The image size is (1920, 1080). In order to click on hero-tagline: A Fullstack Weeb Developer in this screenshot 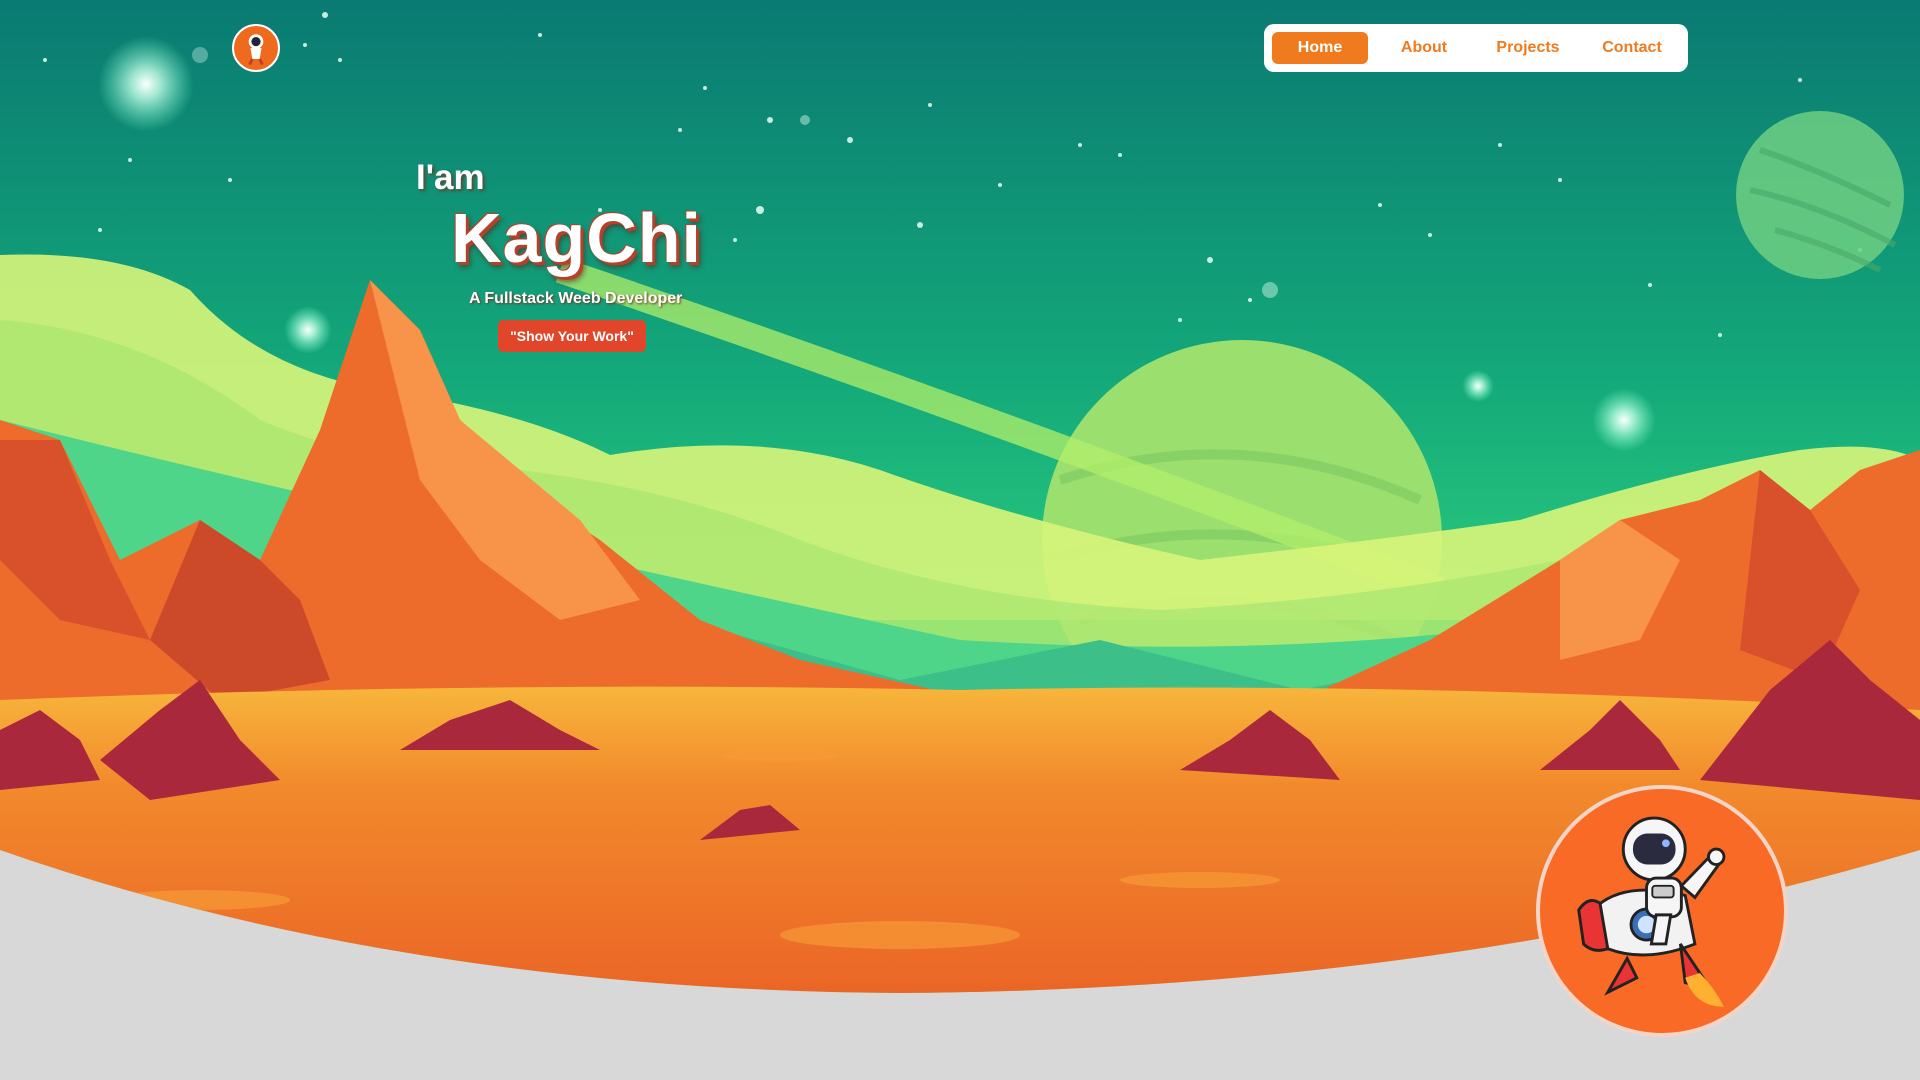, I will do `click(576, 298)`.